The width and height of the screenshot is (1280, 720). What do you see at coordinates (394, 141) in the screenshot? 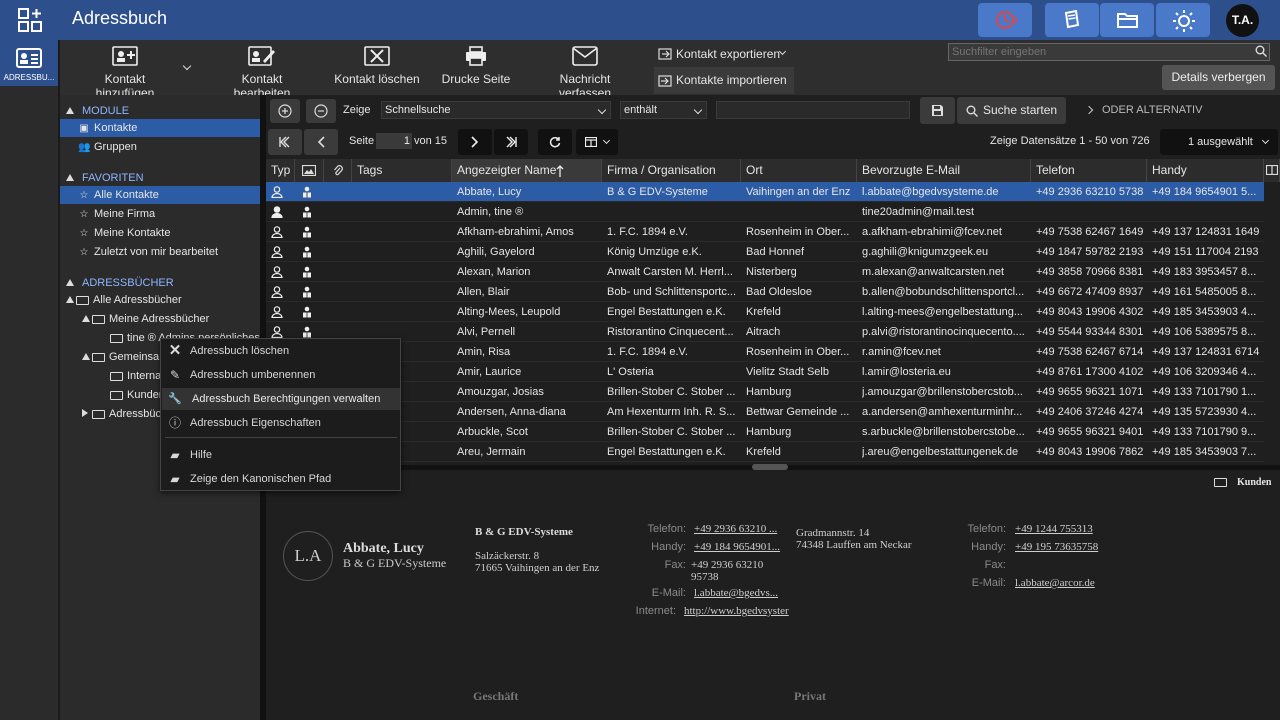
I see `page-number-input` at bounding box center [394, 141].